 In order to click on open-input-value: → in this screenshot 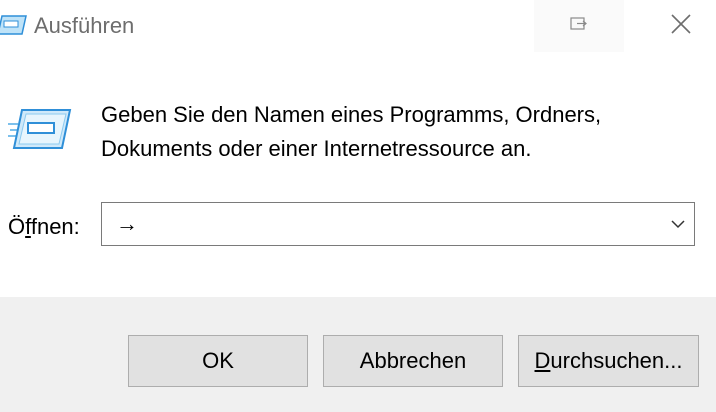, I will do `click(127, 224)`.